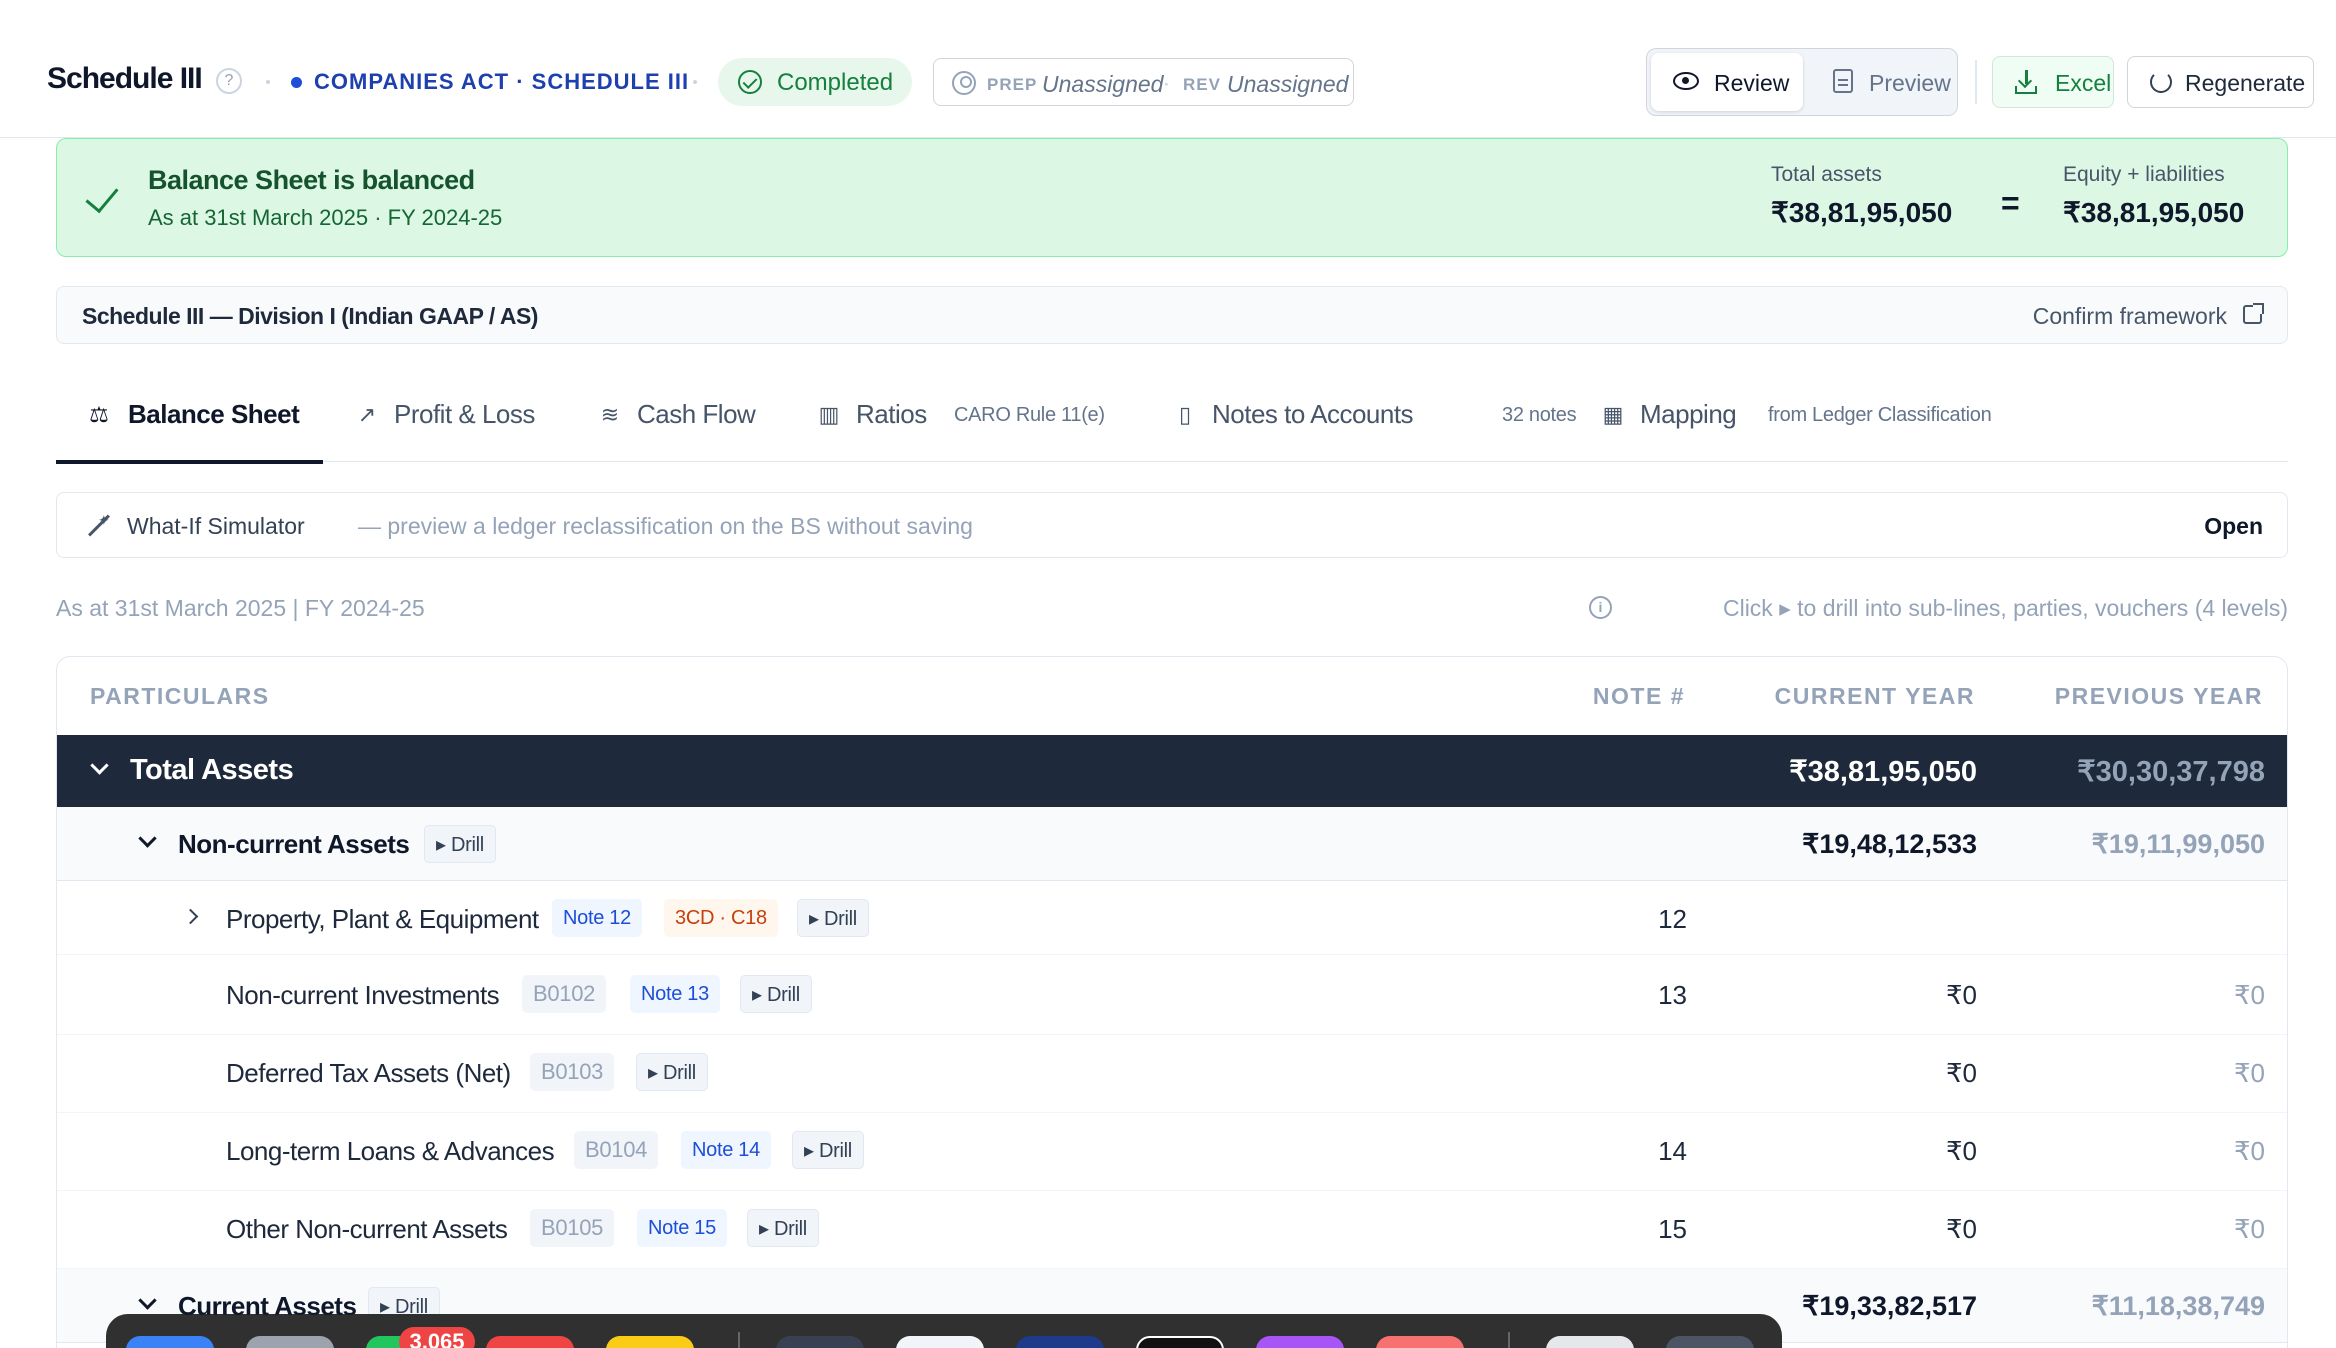 This screenshot has width=2336, height=1348. Describe the element at coordinates (682, 1228) in the screenshot. I see `note-chip: Note 15` at that location.